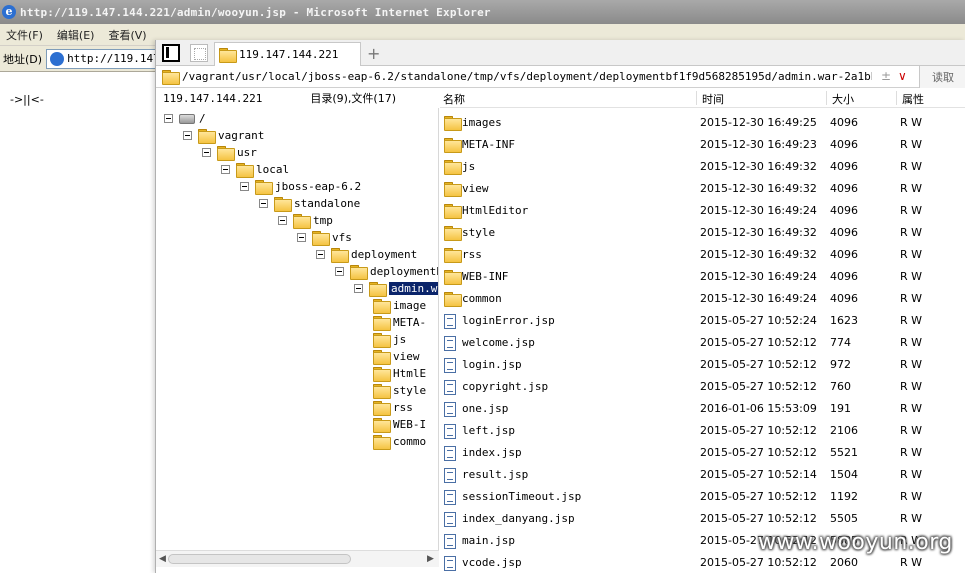 The width and height of the screenshot is (965, 573). I want to click on column-time: 时间, so click(713, 99).